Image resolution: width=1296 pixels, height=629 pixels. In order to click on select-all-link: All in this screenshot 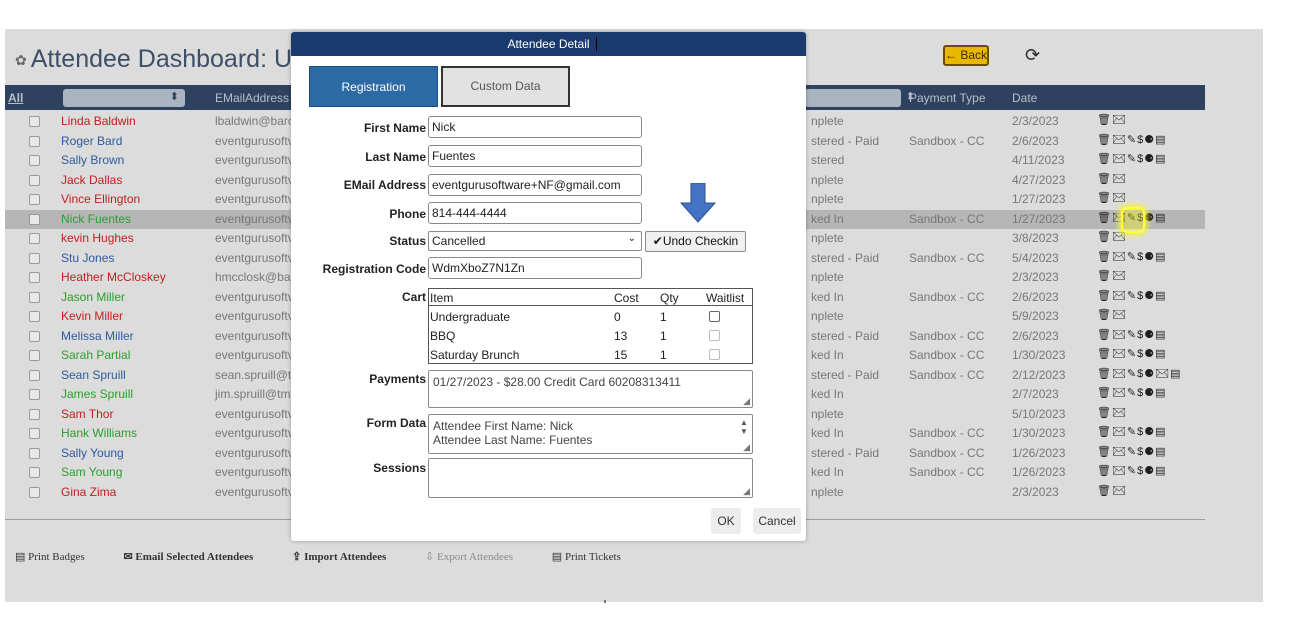, I will do `click(15, 98)`.